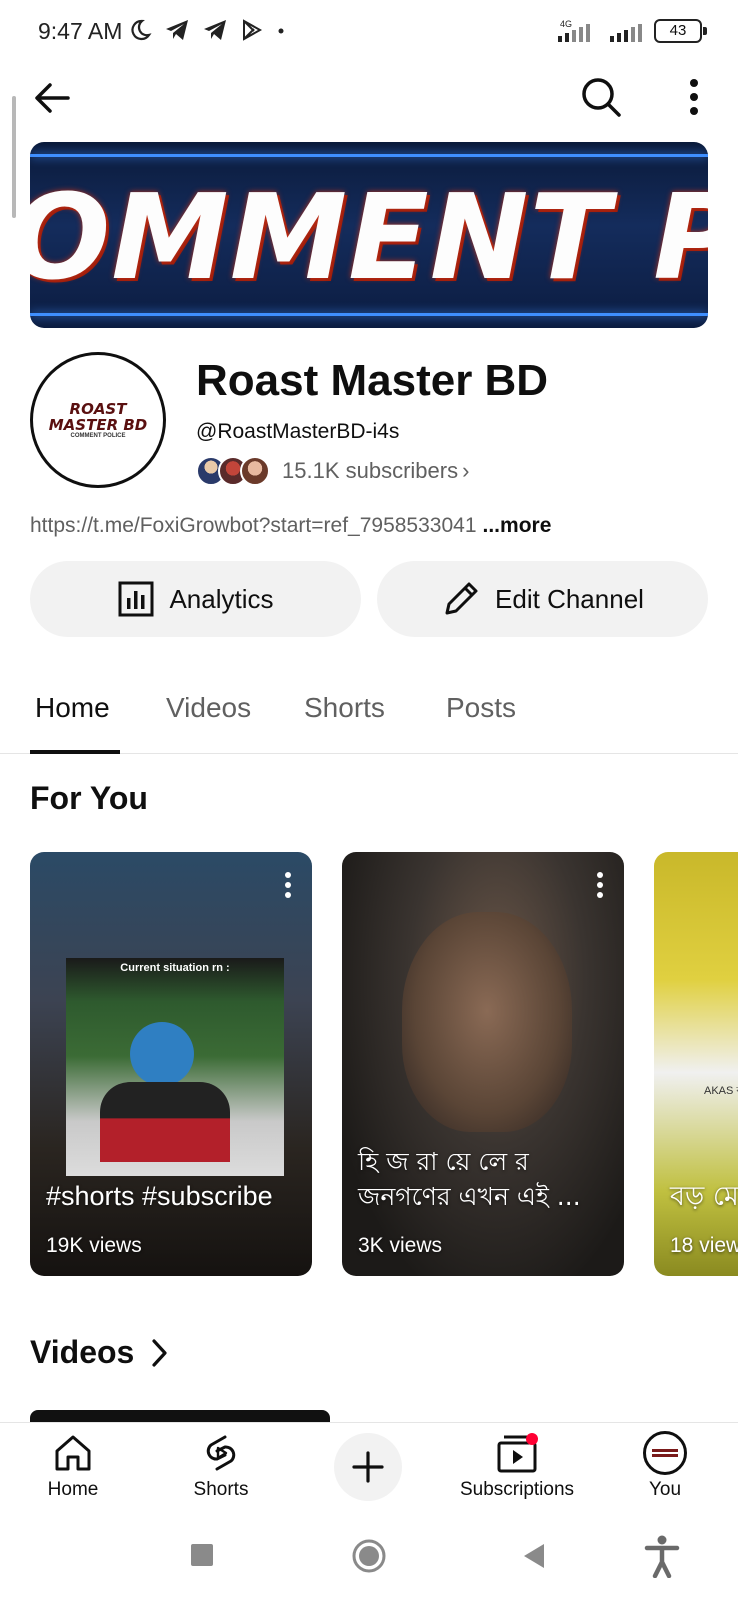 The width and height of the screenshot is (738, 1600). What do you see at coordinates (517, 1489) in the screenshot?
I see `nav-label: Subscriptions` at bounding box center [517, 1489].